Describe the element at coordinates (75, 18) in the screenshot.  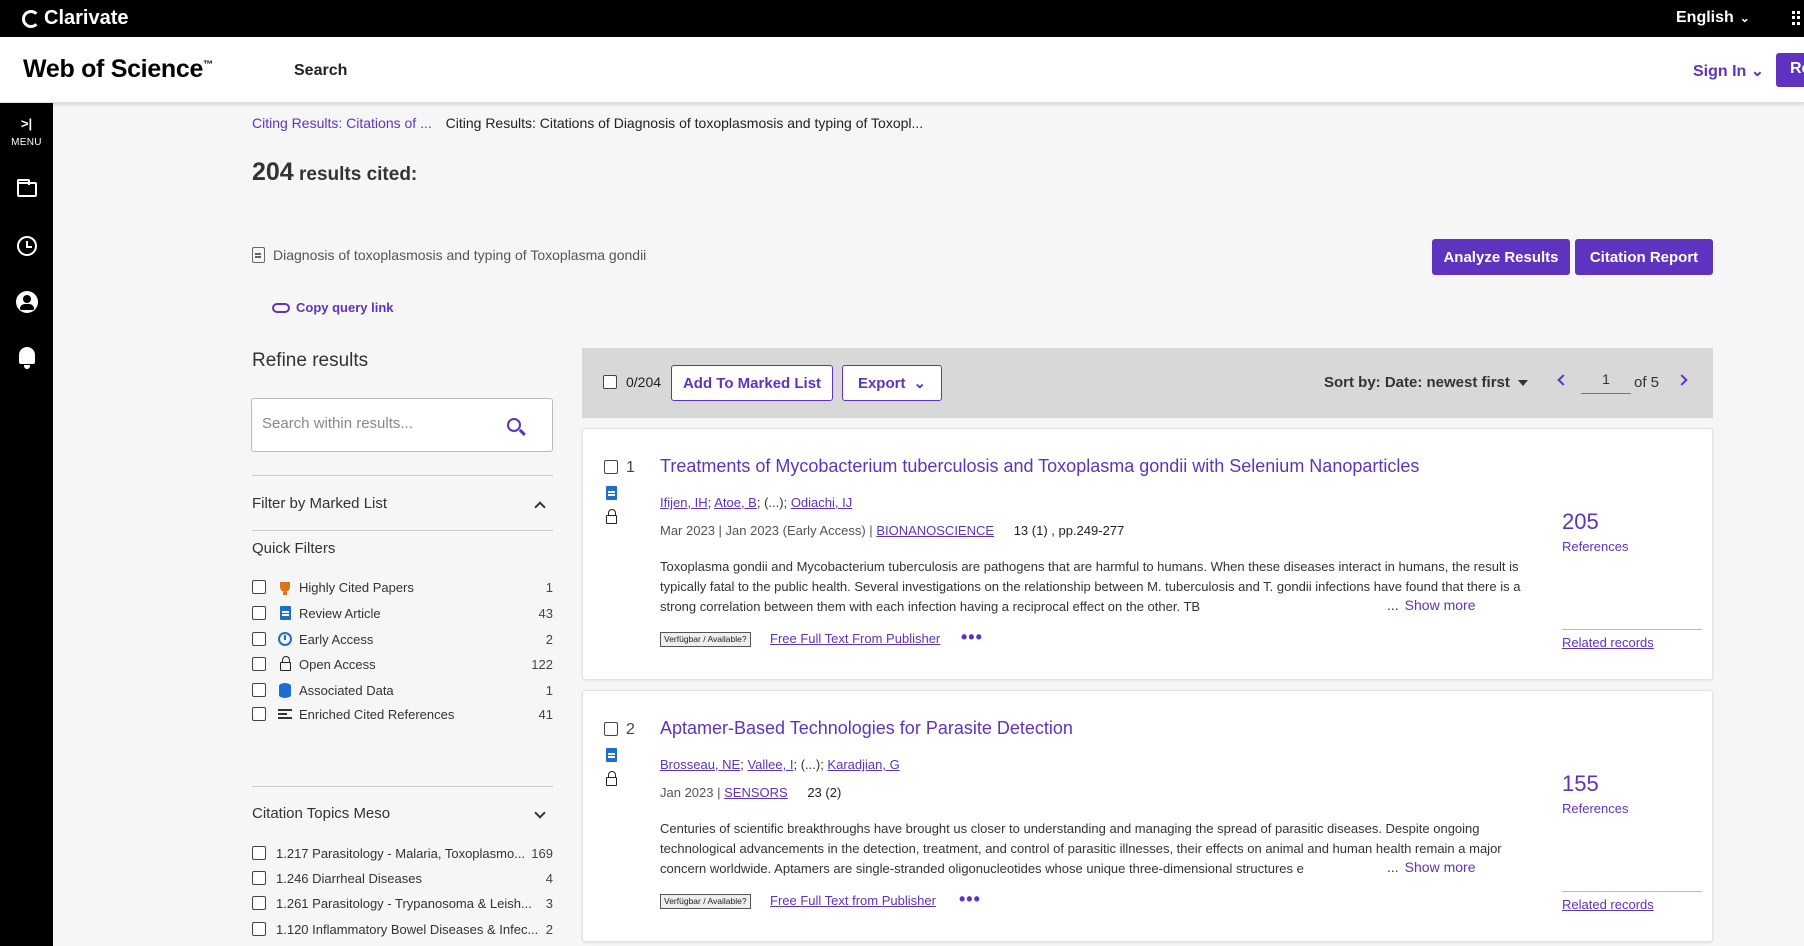
I see `clarivate-logo: Clarivate` at that location.